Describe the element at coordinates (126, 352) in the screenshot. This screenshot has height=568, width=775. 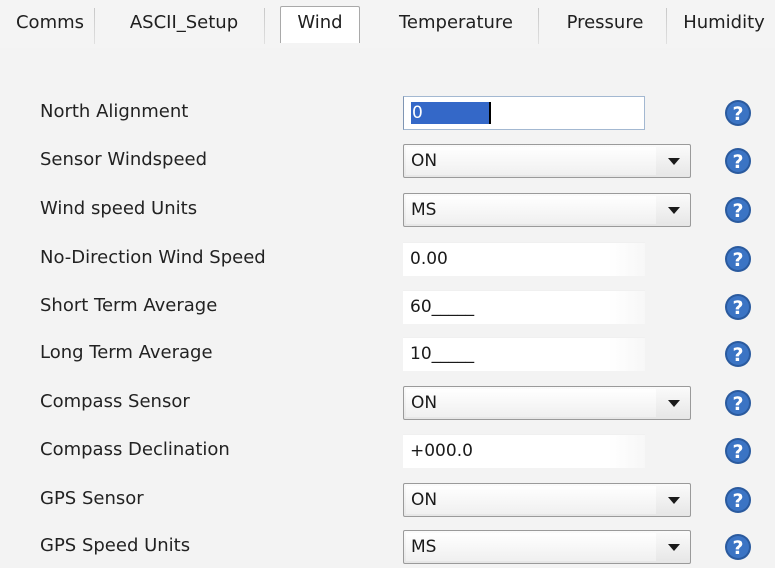
I see `field-label: Long Term Average` at that location.